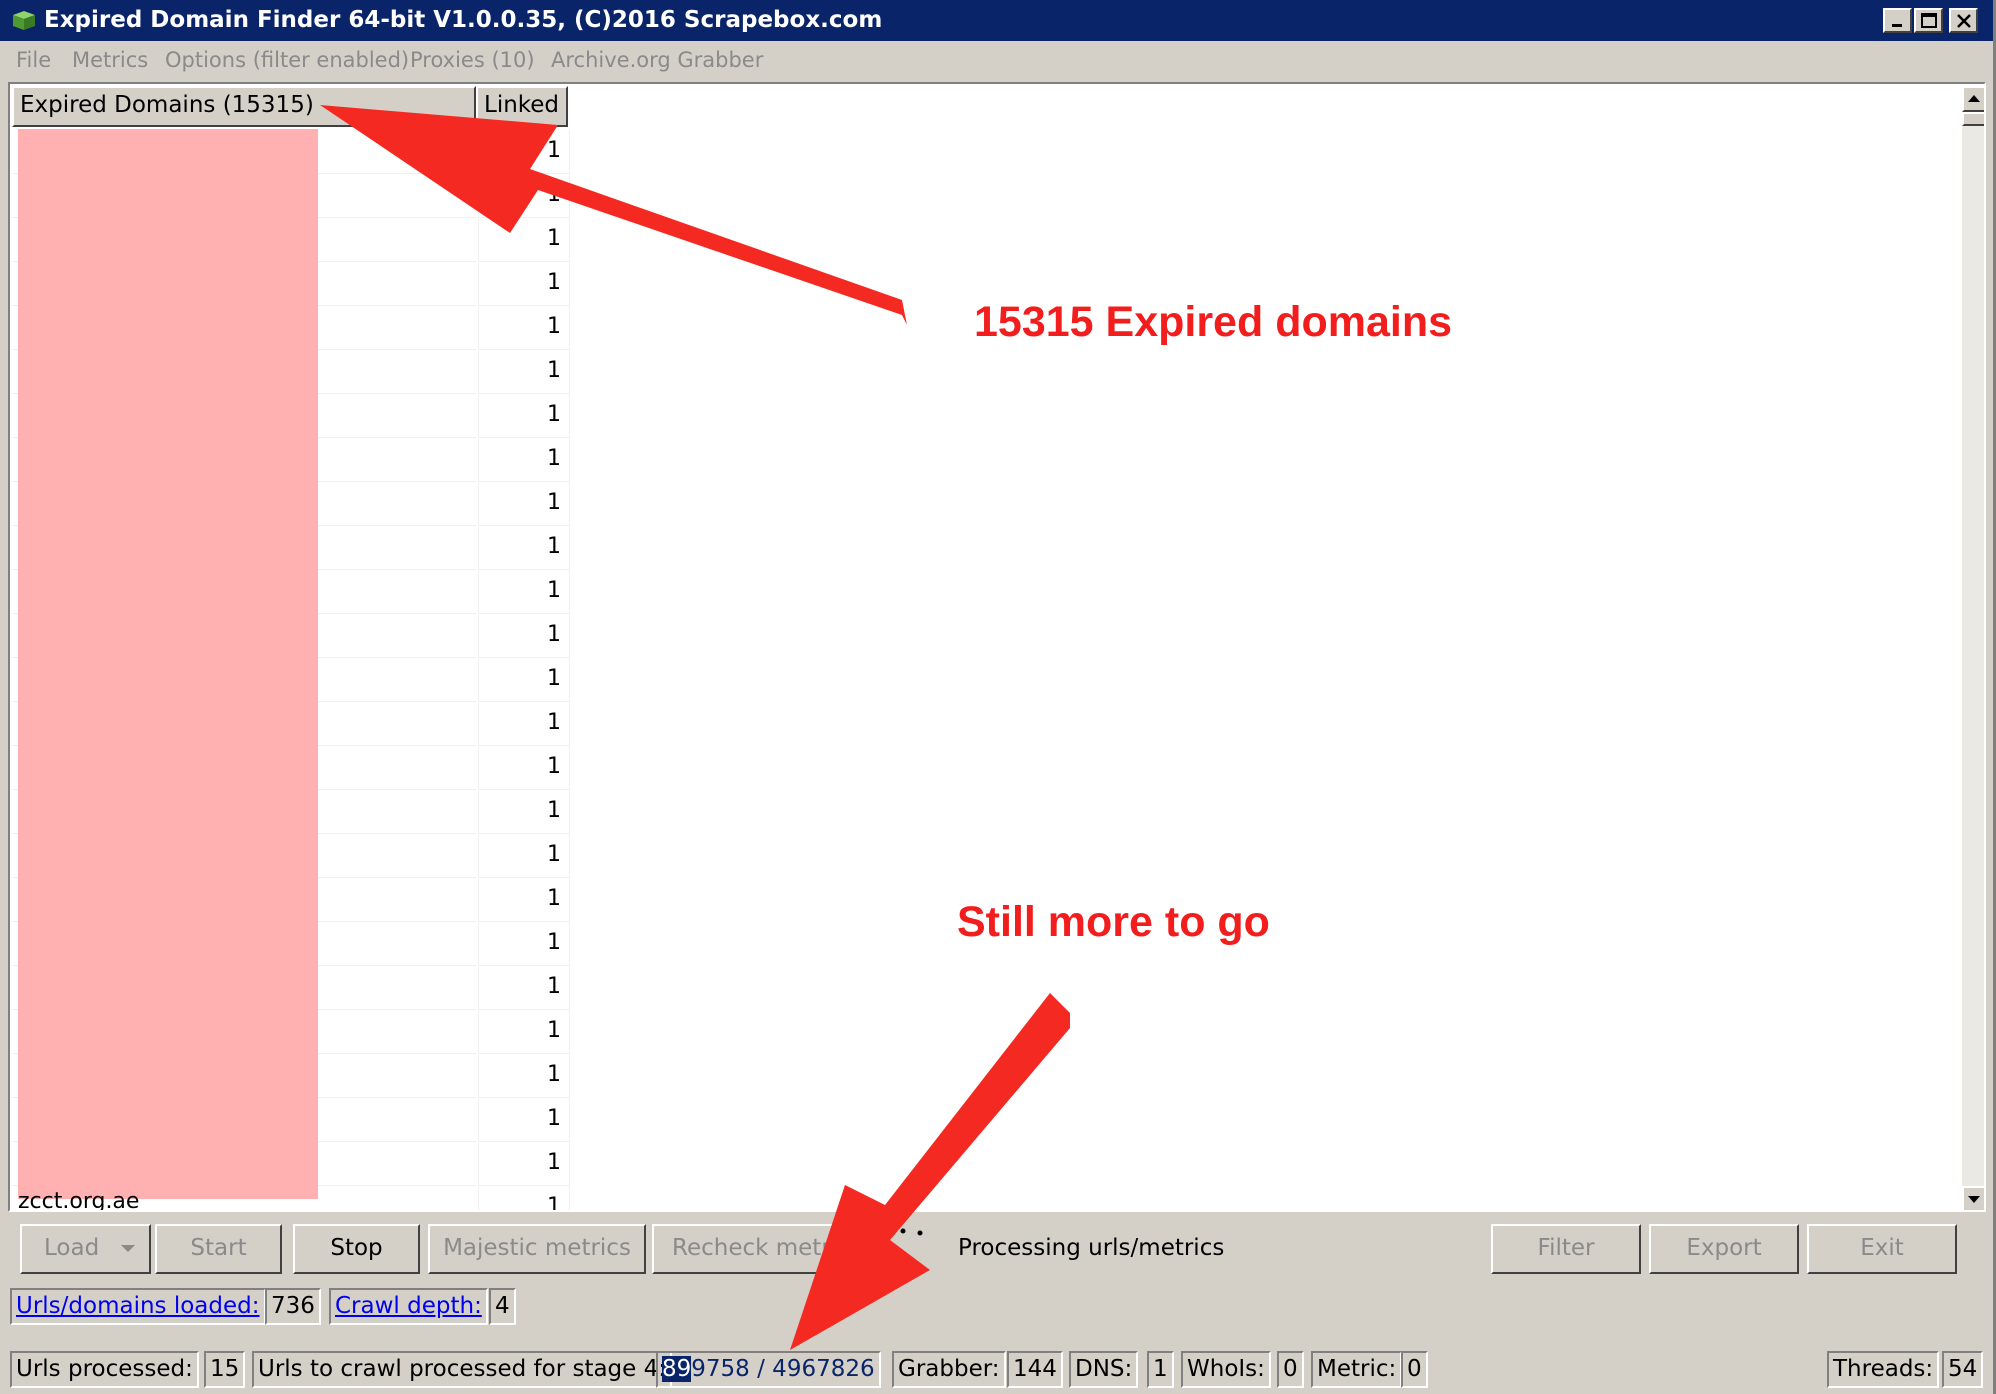 The image size is (1996, 1394). I want to click on arrow-down-icon, so click(1974, 1199).